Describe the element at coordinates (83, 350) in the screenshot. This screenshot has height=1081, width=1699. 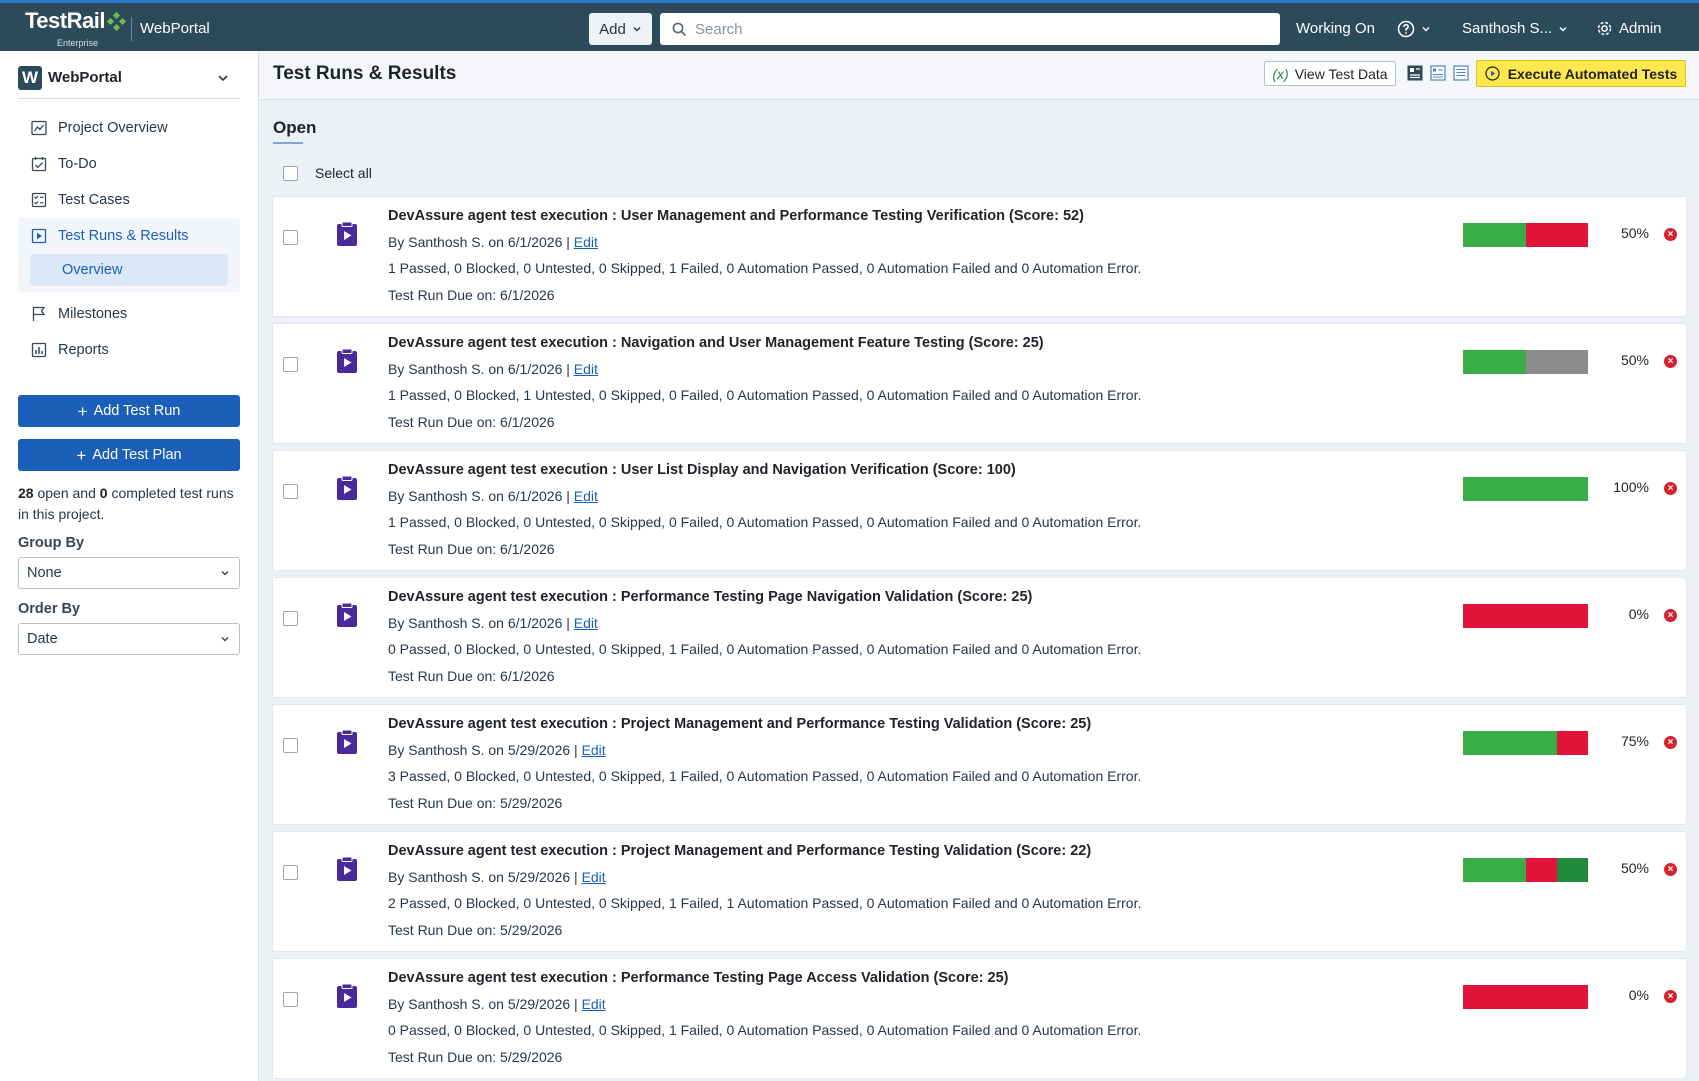
I see `sidebar-item-label: Reports` at that location.